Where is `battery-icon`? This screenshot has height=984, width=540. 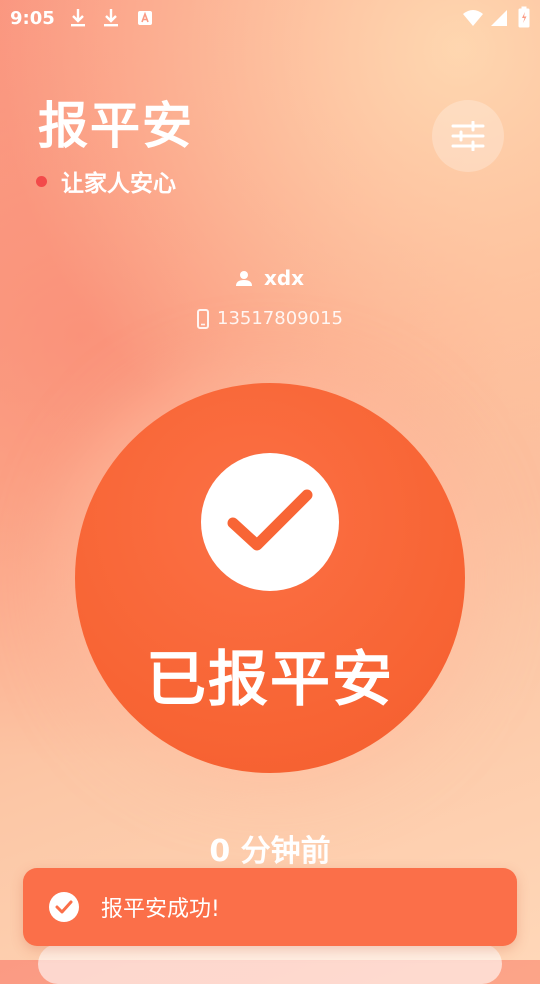 battery-icon is located at coordinates (524, 17).